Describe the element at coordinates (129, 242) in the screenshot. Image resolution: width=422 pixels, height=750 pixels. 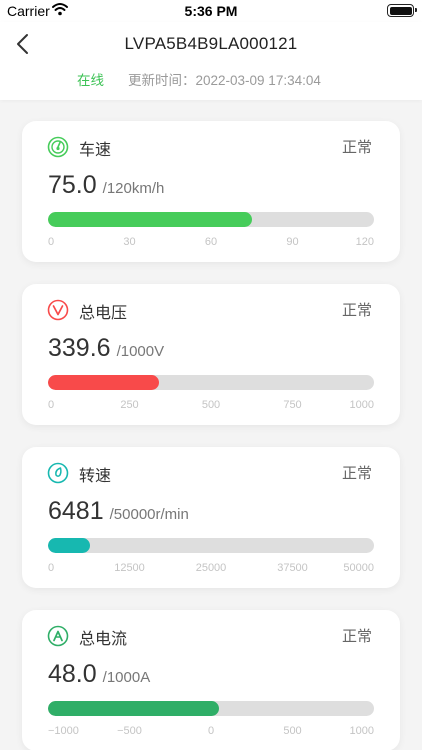
I see `tick-label: 30` at that location.